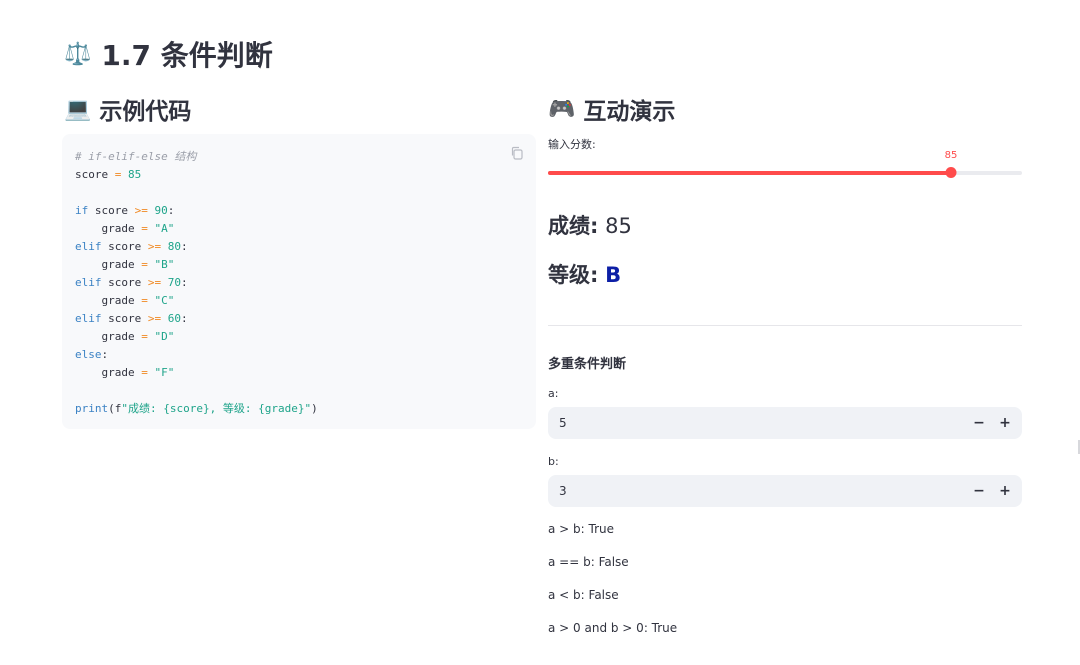 This screenshot has height=665, width=1080. I want to click on score-display: 成绩: 85, so click(590, 225).